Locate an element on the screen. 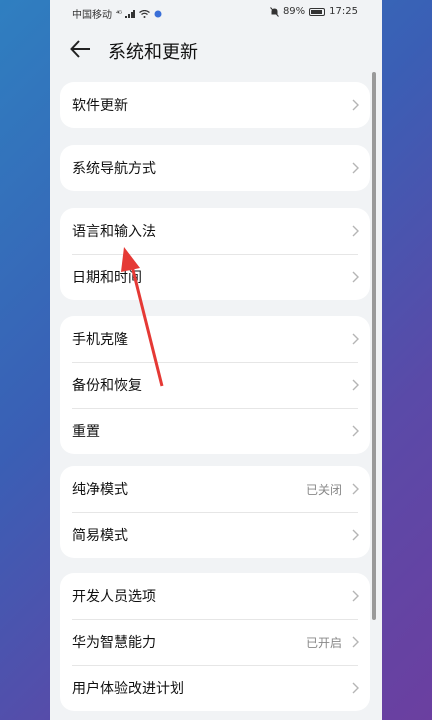 This screenshot has width=432, height=720. settings-row-label: 日期和时间 is located at coordinates (107, 278).